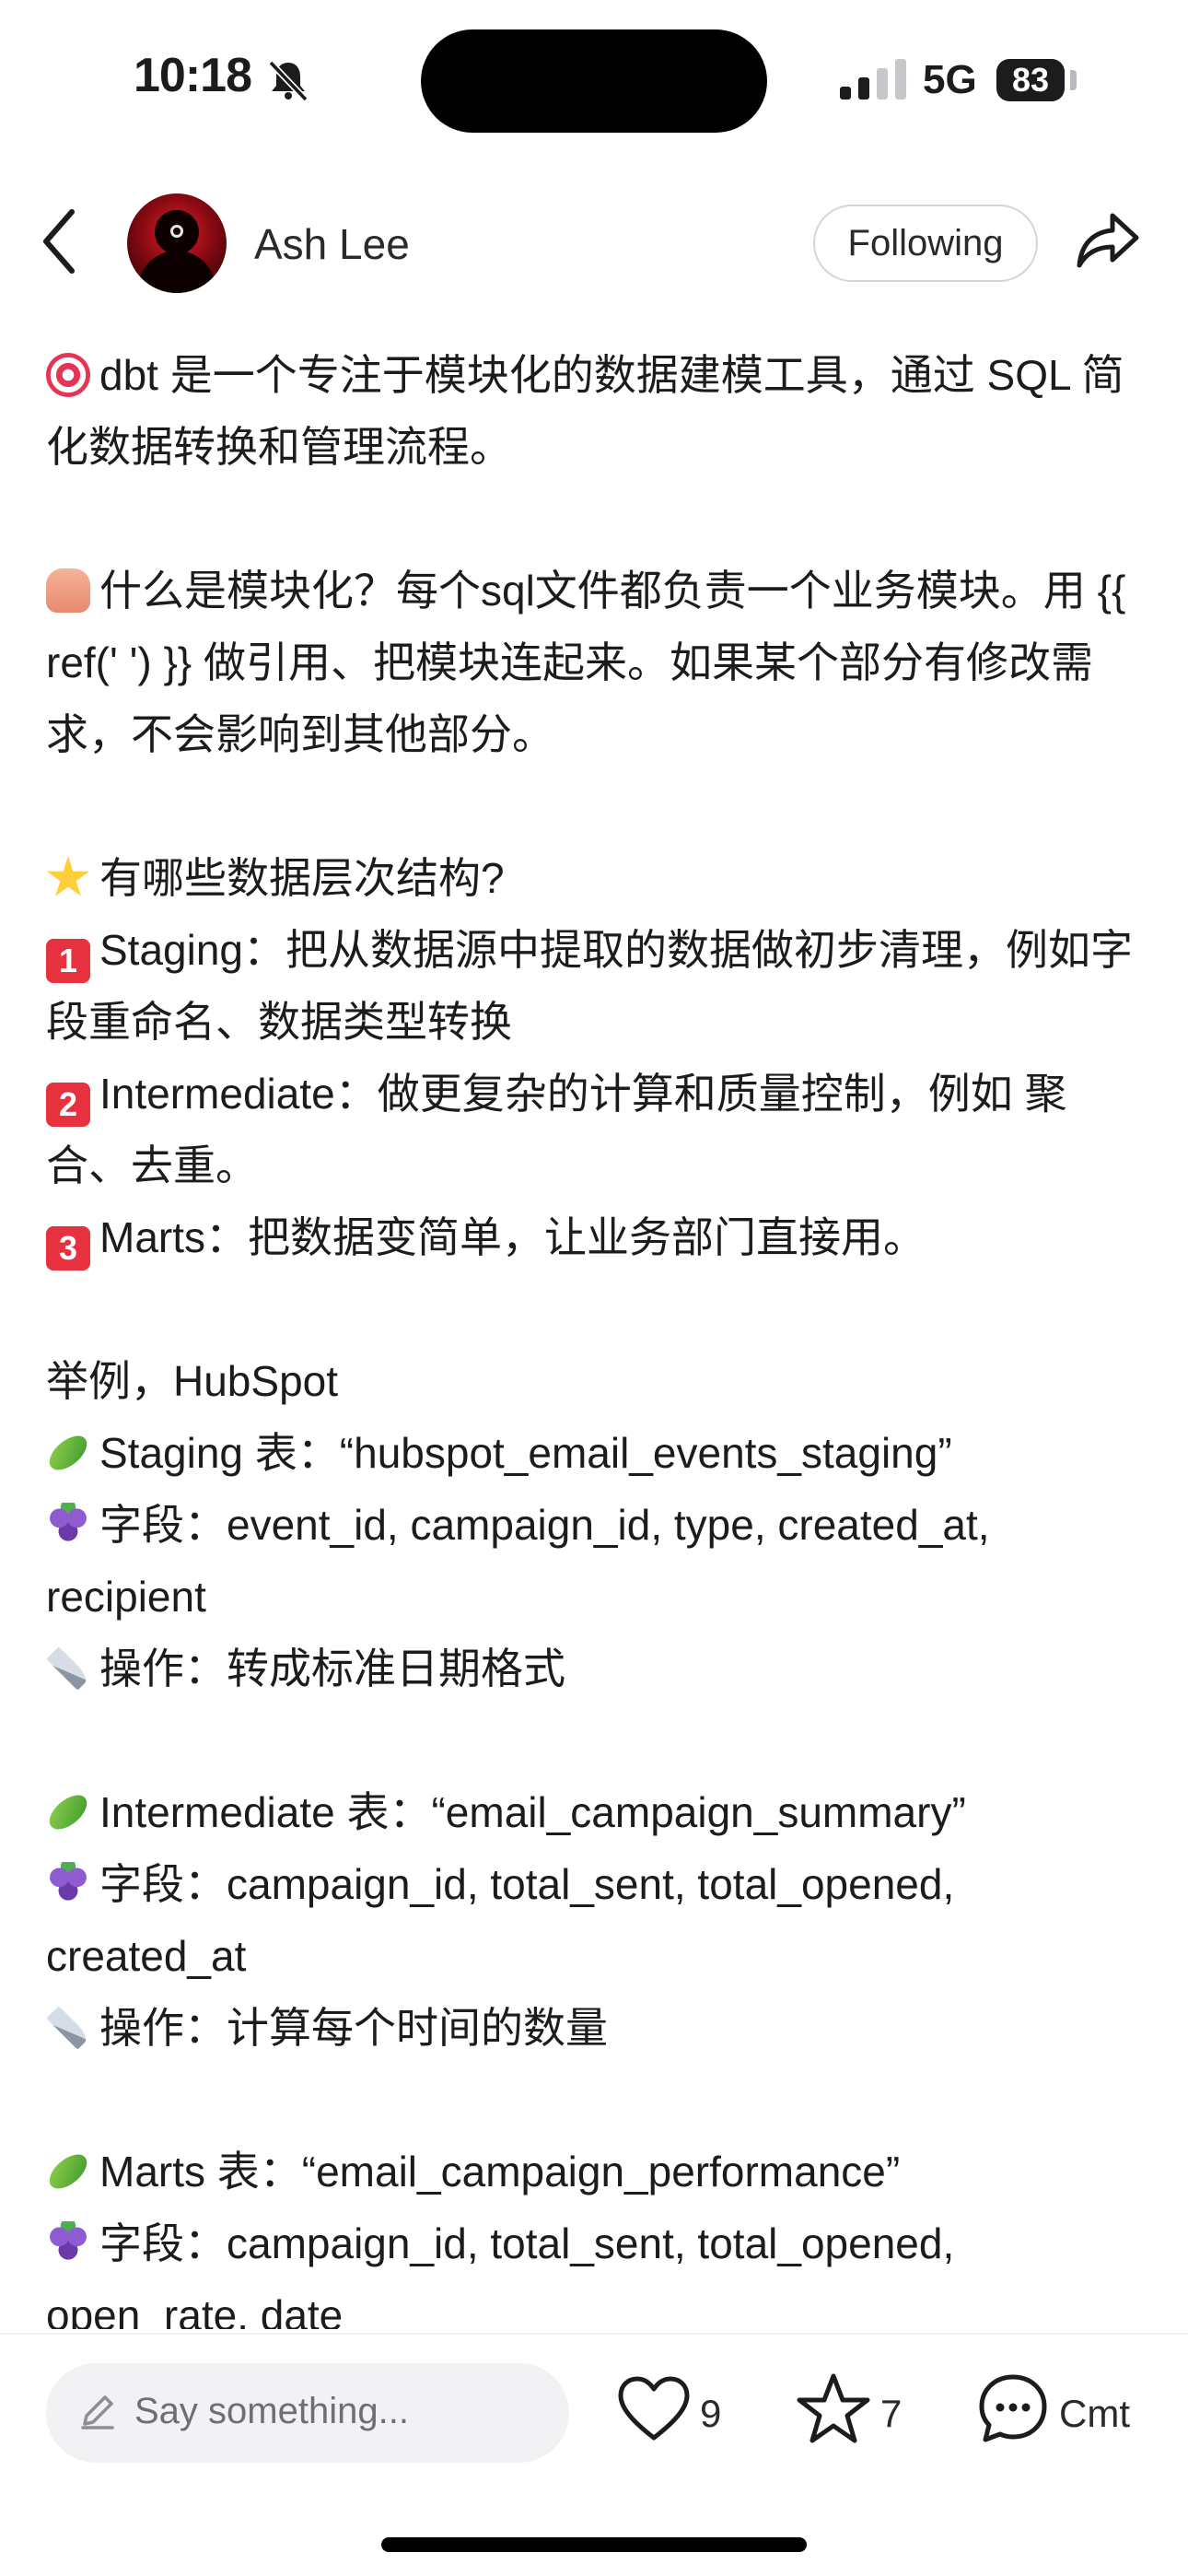  What do you see at coordinates (594, 2544) in the screenshot?
I see `home-indicator` at bounding box center [594, 2544].